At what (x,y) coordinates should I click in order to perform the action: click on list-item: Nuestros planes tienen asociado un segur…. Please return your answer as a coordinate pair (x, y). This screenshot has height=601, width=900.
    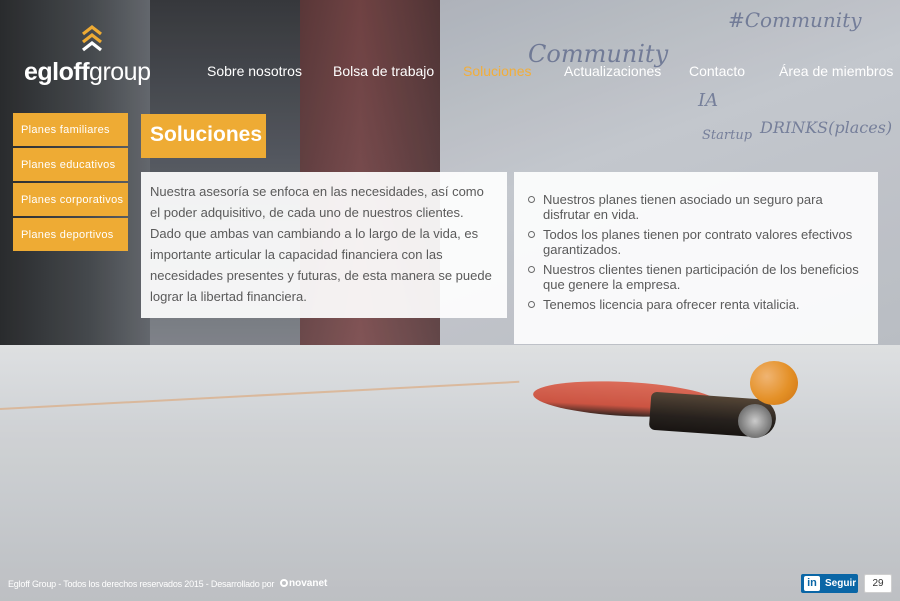
    Looking at the image, I should click on (697, 207).